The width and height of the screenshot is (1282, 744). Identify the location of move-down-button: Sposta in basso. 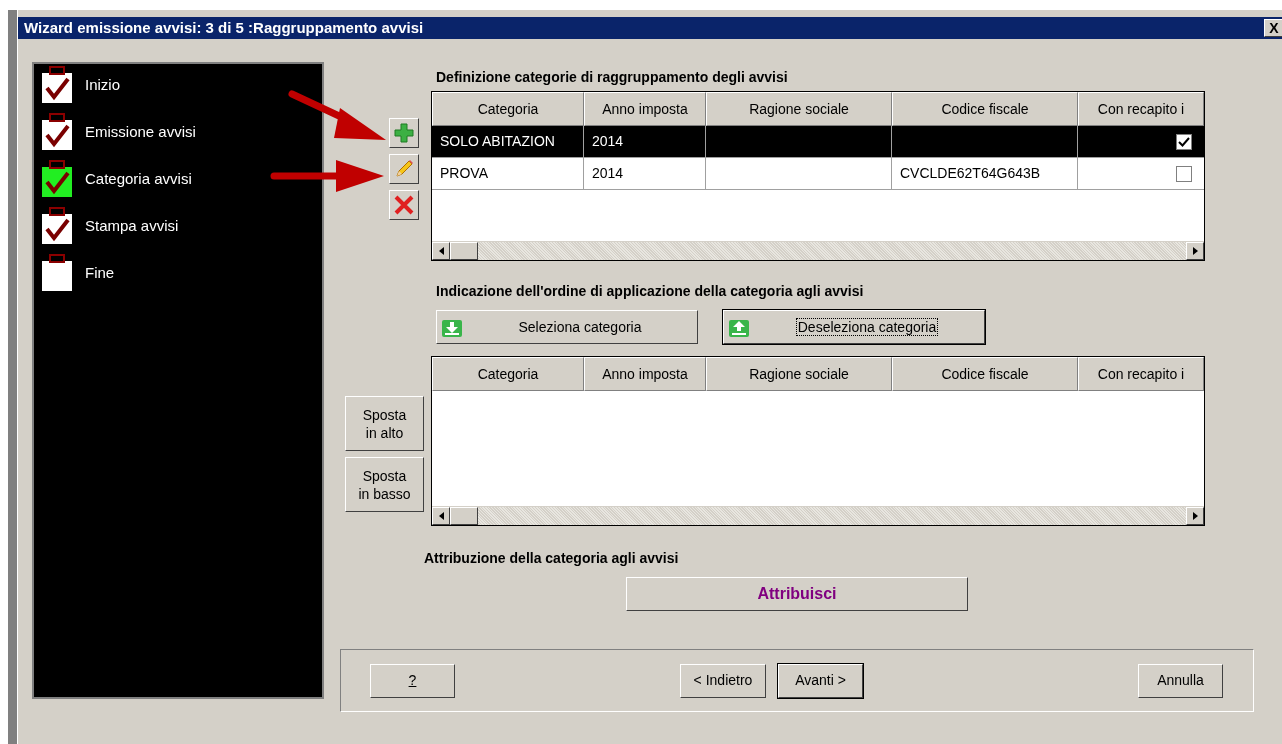
(384, 484).